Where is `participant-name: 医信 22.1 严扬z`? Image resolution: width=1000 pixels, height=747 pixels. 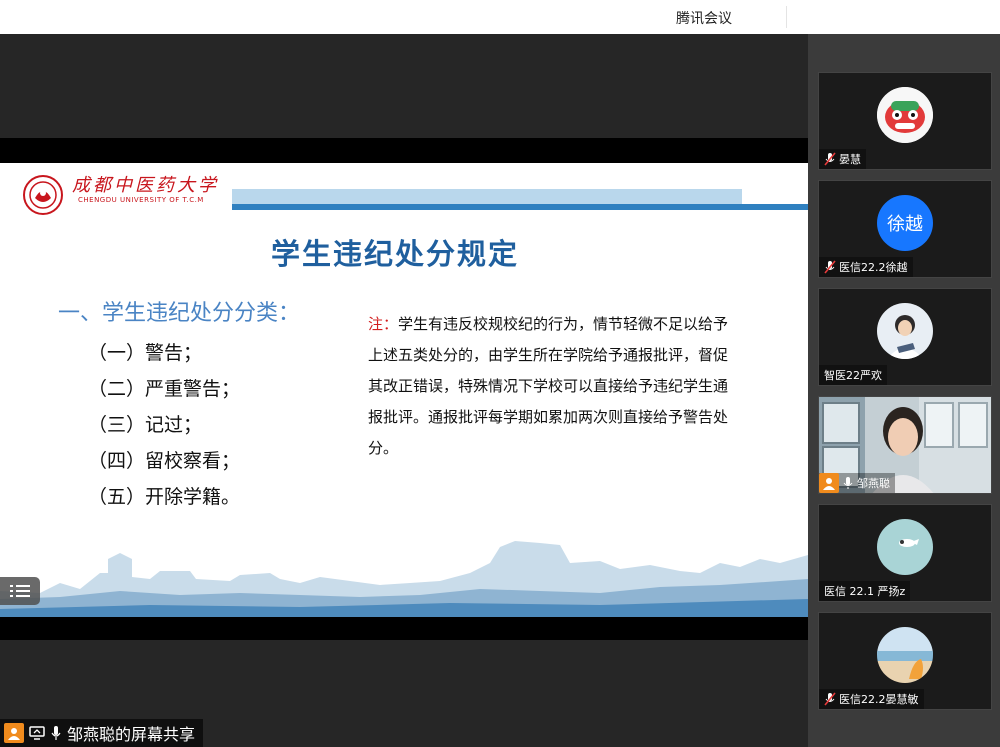 participant-name: 医信 22.1 严扬z is located at coordinates (865, 591).